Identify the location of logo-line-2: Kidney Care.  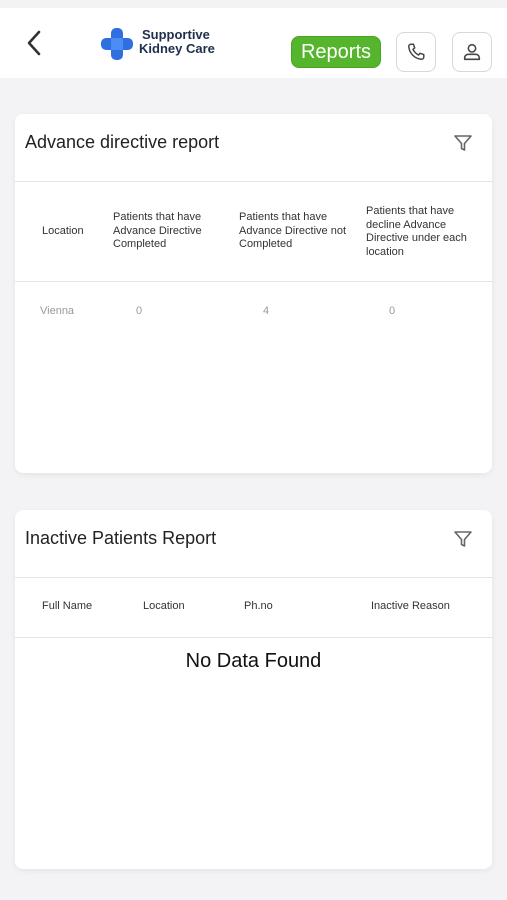
(177, 48).